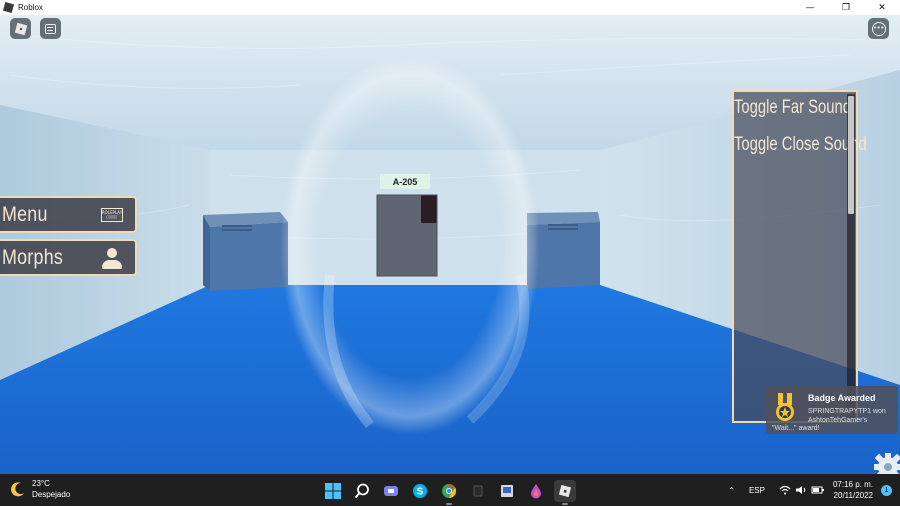 Image resolution: width=900 pixels, height=506 pixels. I want to click on window-controls: — ❐ ✕, so click(846, 7).